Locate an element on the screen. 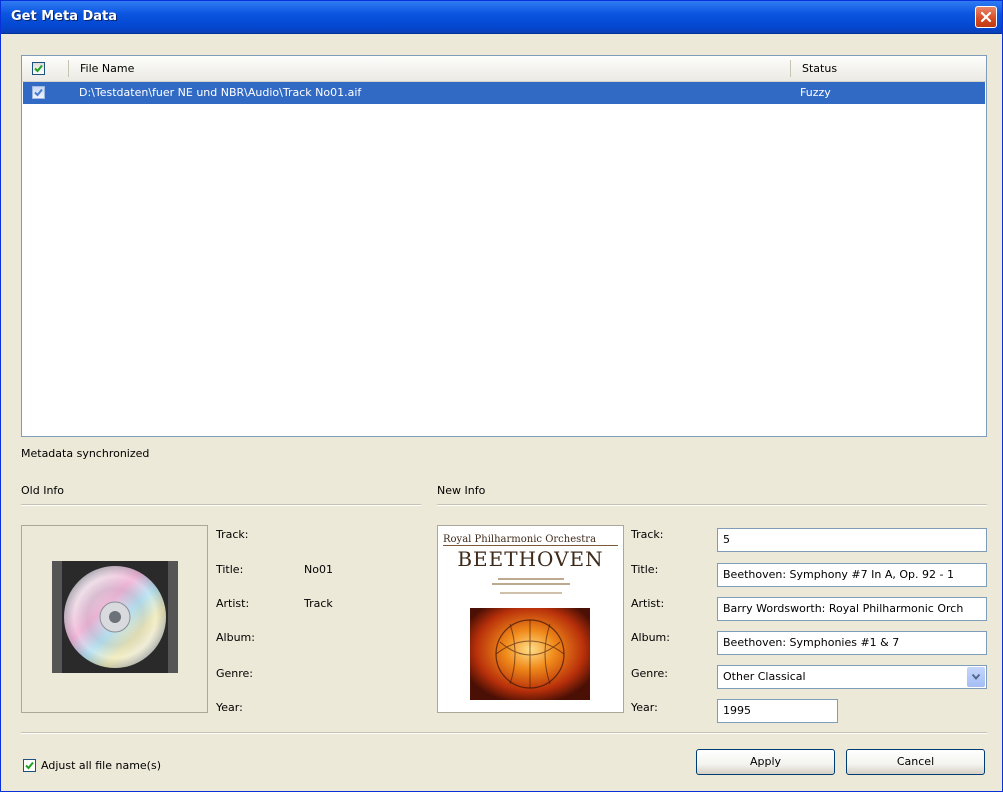 Image resolution: width=1003 pixels, height=792 pixels. old-info-separator is located at coordinates (221, 505).